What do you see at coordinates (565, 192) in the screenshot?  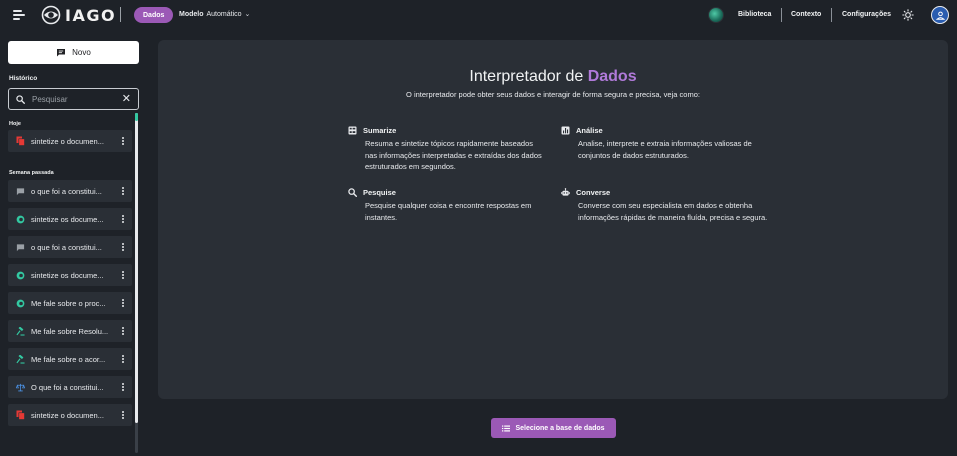 I see `robot-icon` at bounding box center [565, 192].